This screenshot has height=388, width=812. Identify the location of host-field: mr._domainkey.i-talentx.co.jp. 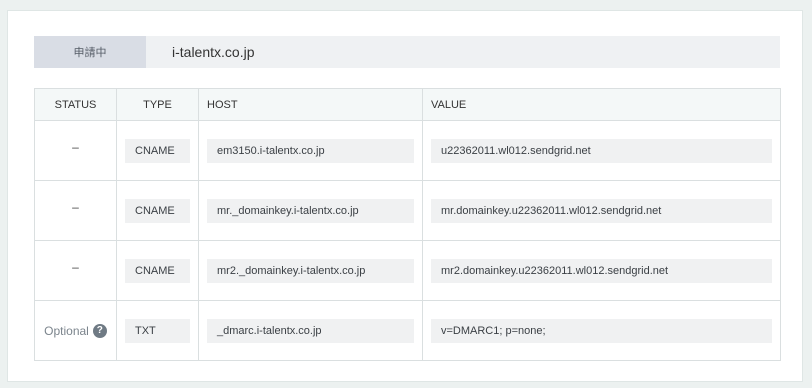
(310, 210).